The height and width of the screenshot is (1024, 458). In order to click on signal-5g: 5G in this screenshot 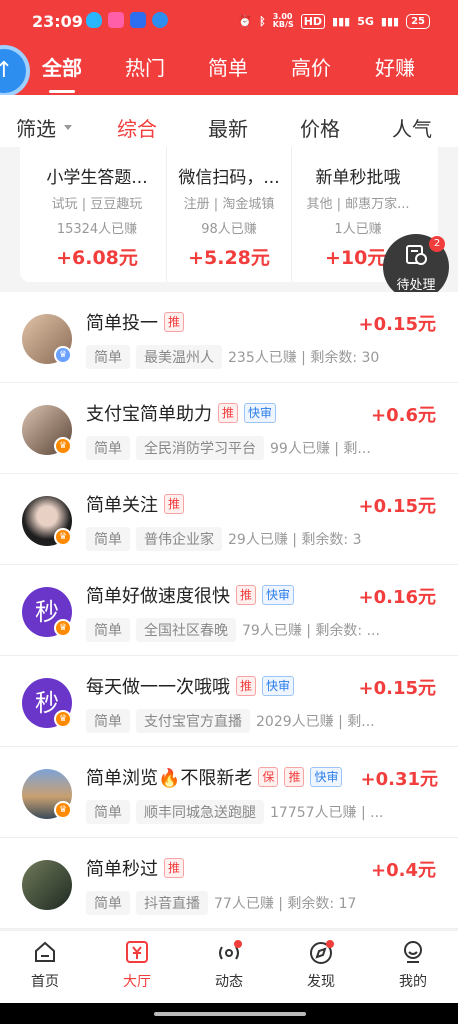, I will do `click(365, 21)`.